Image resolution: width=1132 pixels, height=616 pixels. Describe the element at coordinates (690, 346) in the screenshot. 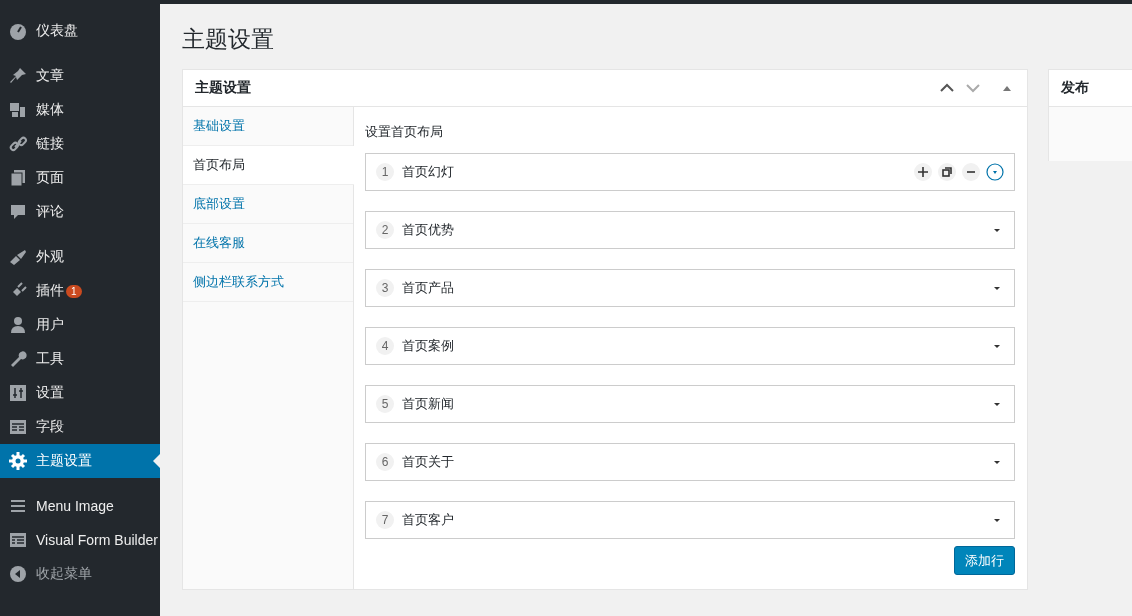

I see `layout-row: 4 首页案例` at that location.